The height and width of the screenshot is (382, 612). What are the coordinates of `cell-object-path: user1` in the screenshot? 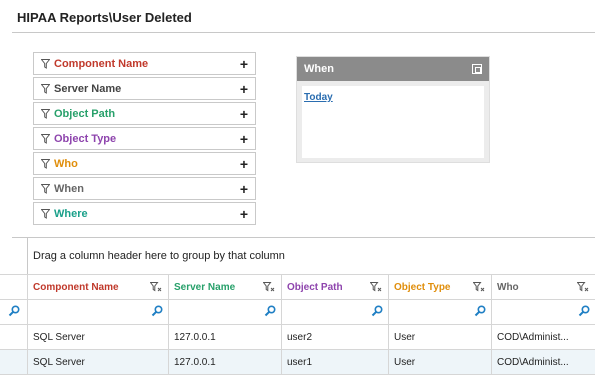 It's located at (335, 362).